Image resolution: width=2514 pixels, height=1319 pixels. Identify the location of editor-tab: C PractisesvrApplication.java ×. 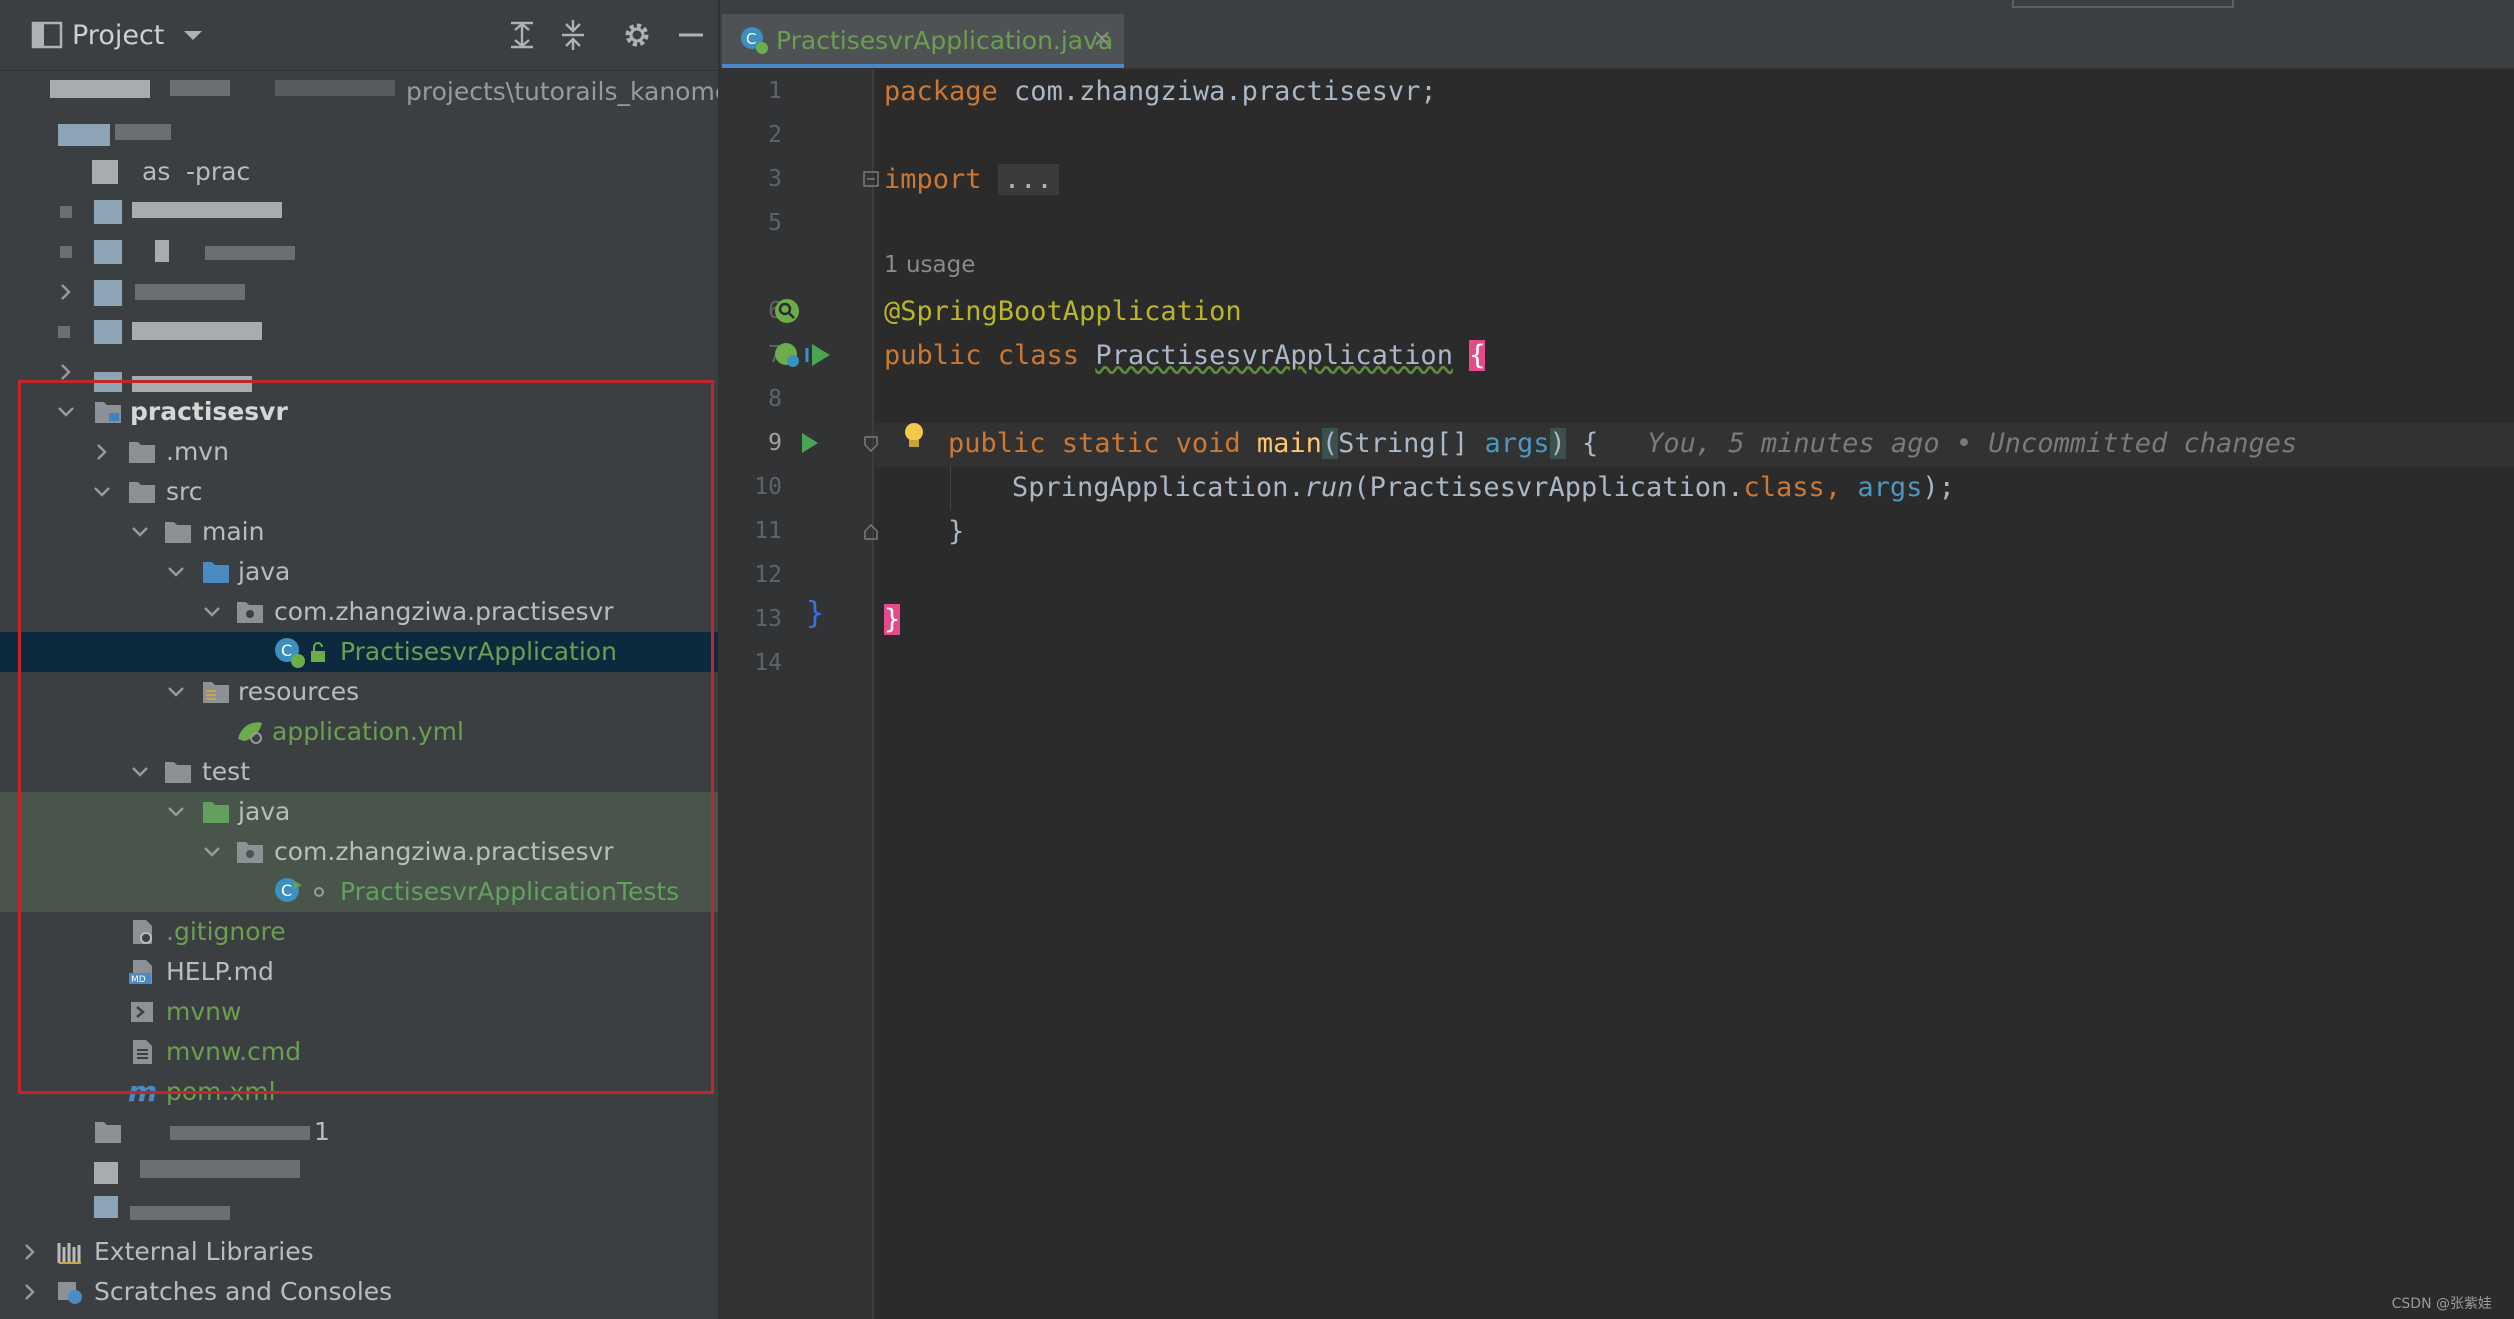
(923, 41).